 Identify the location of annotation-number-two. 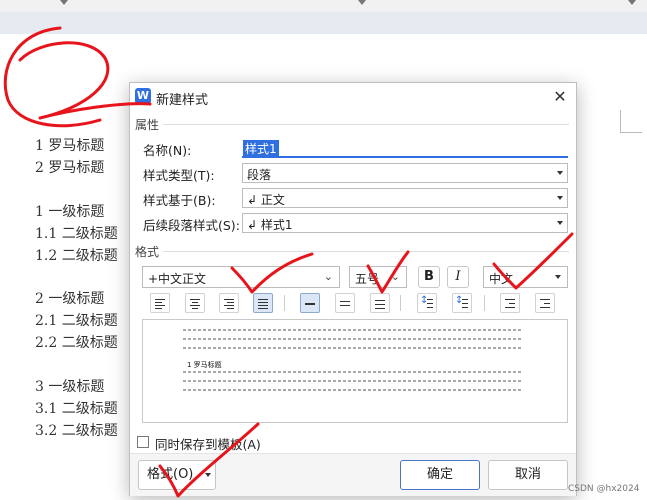
(85, 80).